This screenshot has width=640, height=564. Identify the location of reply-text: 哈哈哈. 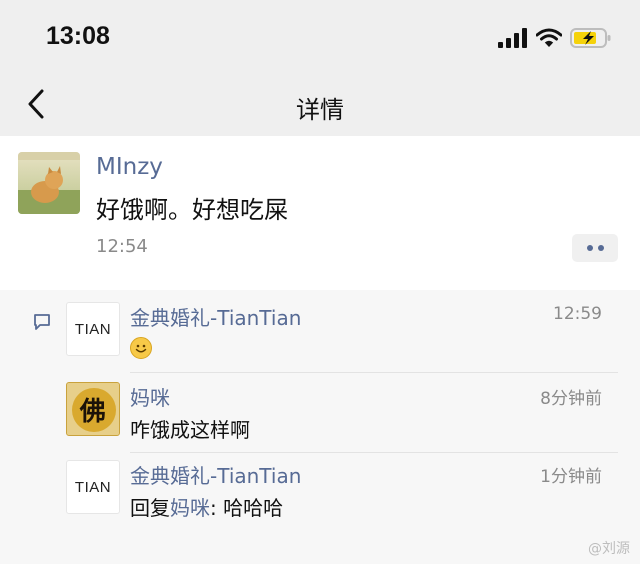
(253, 508).